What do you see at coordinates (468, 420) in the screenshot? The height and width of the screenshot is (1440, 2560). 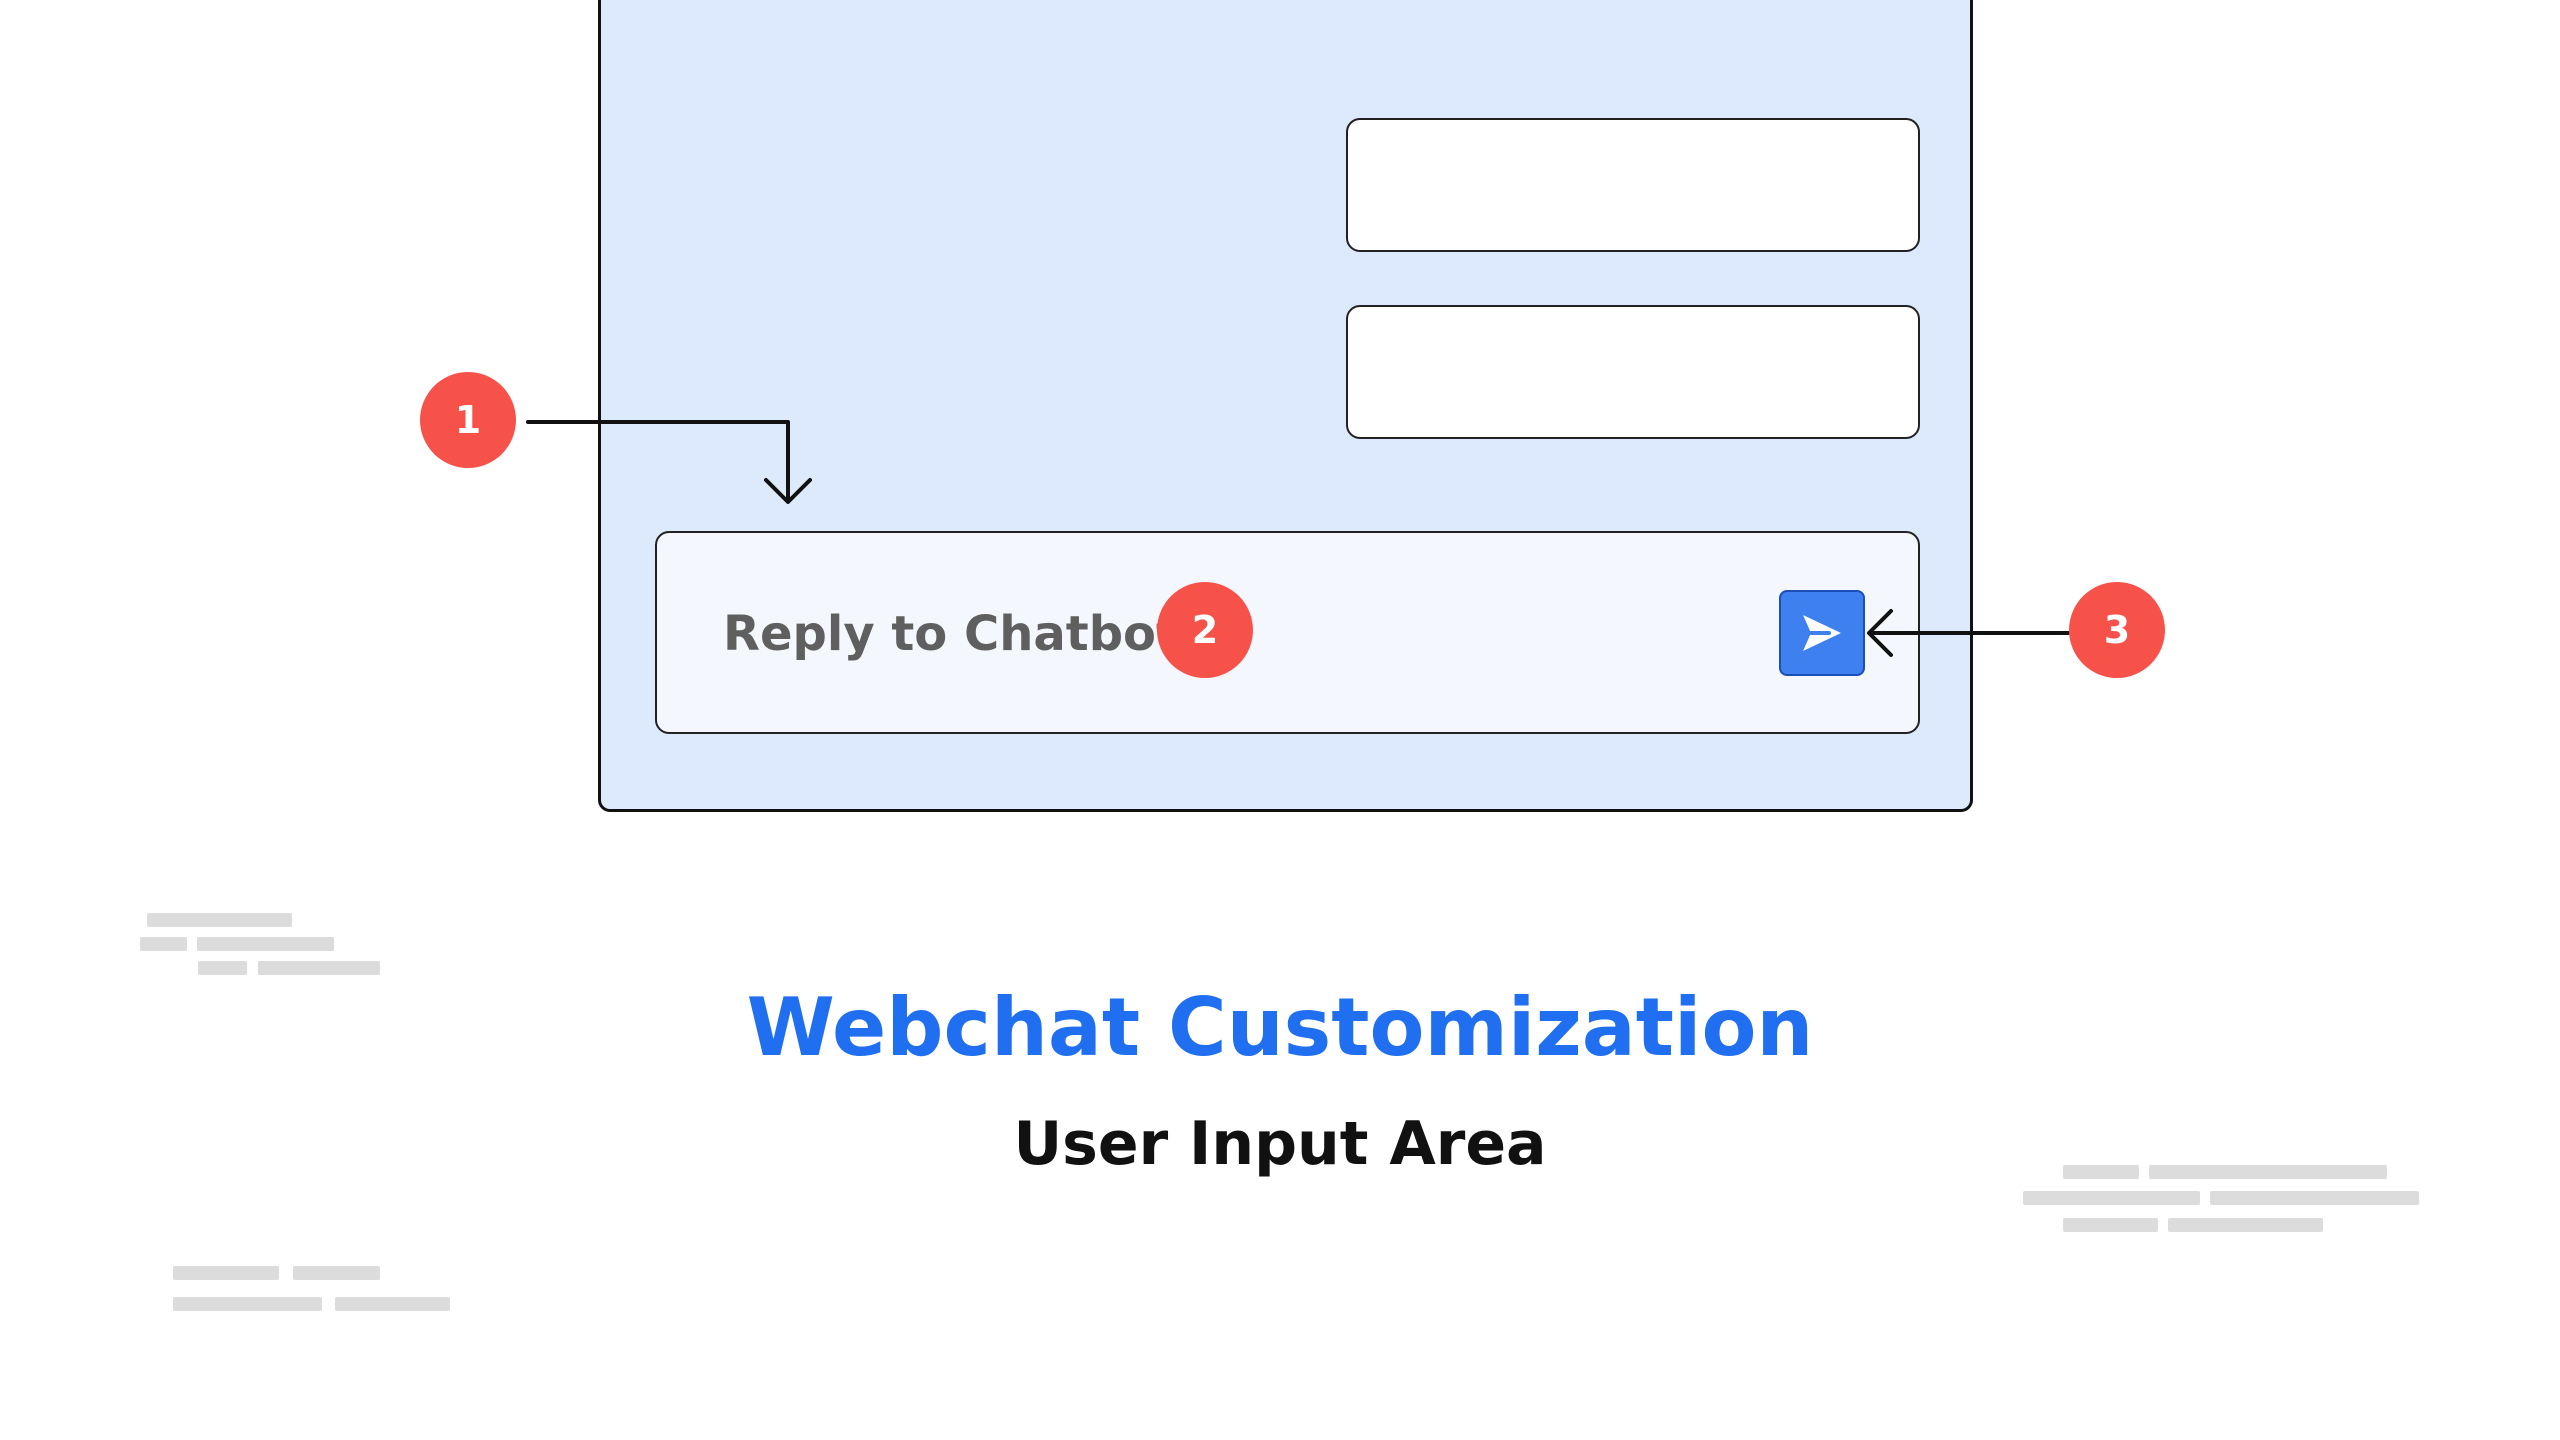 I see `callout-badge-1: 1` at bounding box center [468, 420].